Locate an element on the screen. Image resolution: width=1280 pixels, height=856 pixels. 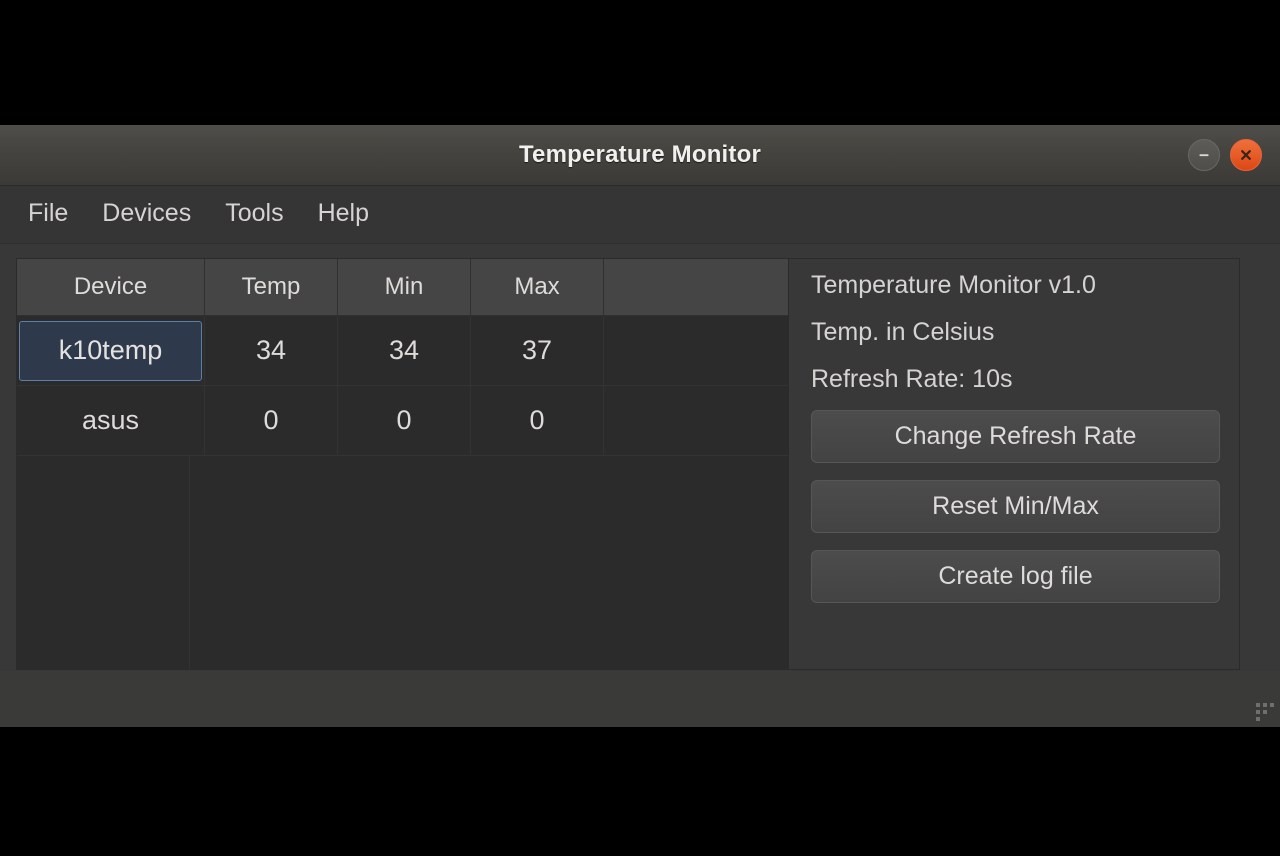
window-controls is located at coordinates (1225, 155).